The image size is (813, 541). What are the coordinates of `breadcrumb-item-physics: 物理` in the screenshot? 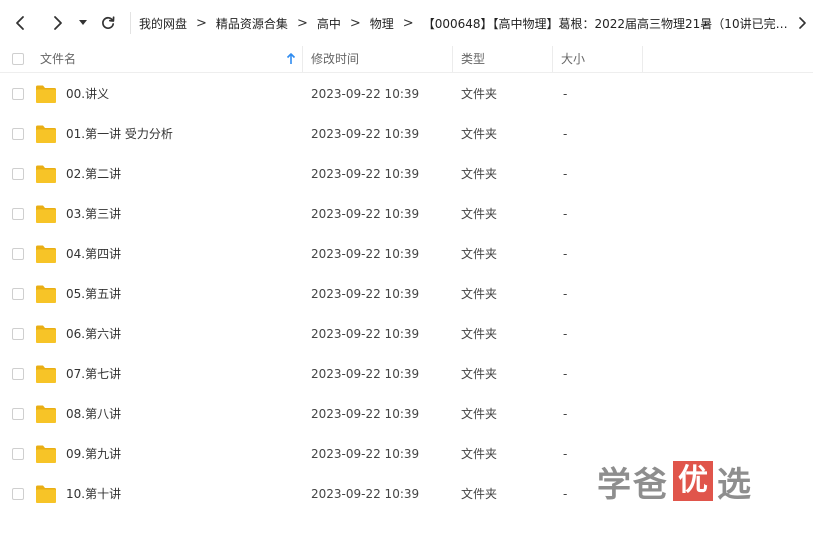 It's located at (382, 23).